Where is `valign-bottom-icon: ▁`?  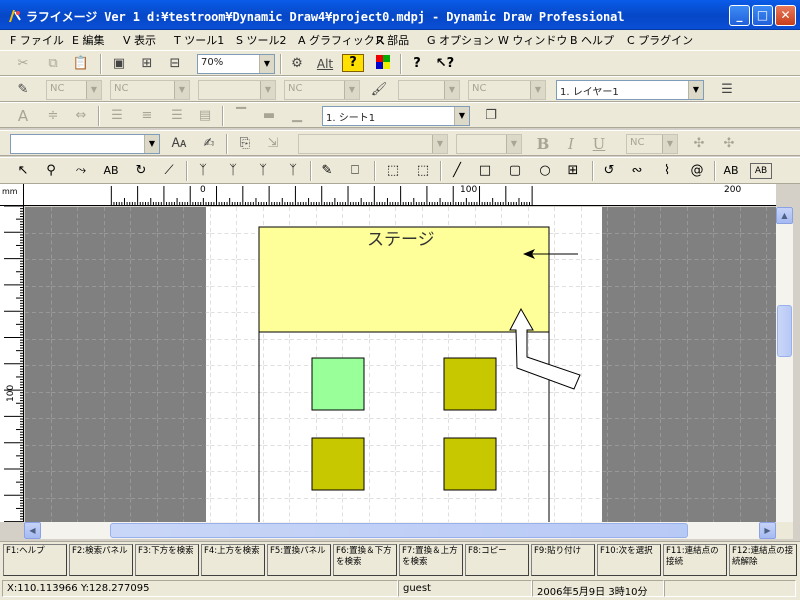
valign-bottom-icon: ▁ is located at coordinates (297, 116).